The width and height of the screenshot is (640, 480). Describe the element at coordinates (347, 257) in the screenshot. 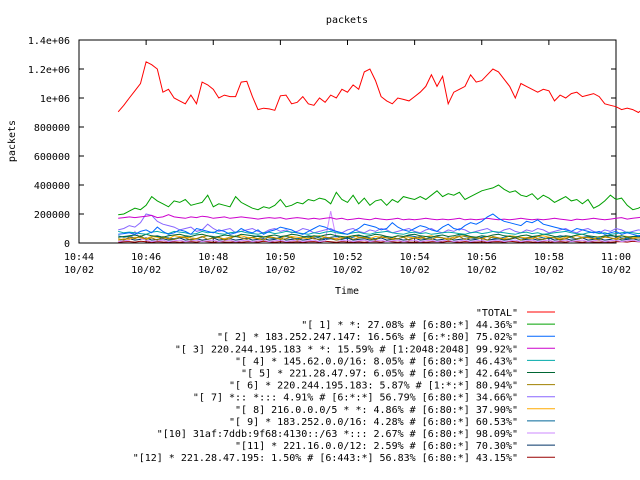

I see `x-tick-label: 10:52` at that location.